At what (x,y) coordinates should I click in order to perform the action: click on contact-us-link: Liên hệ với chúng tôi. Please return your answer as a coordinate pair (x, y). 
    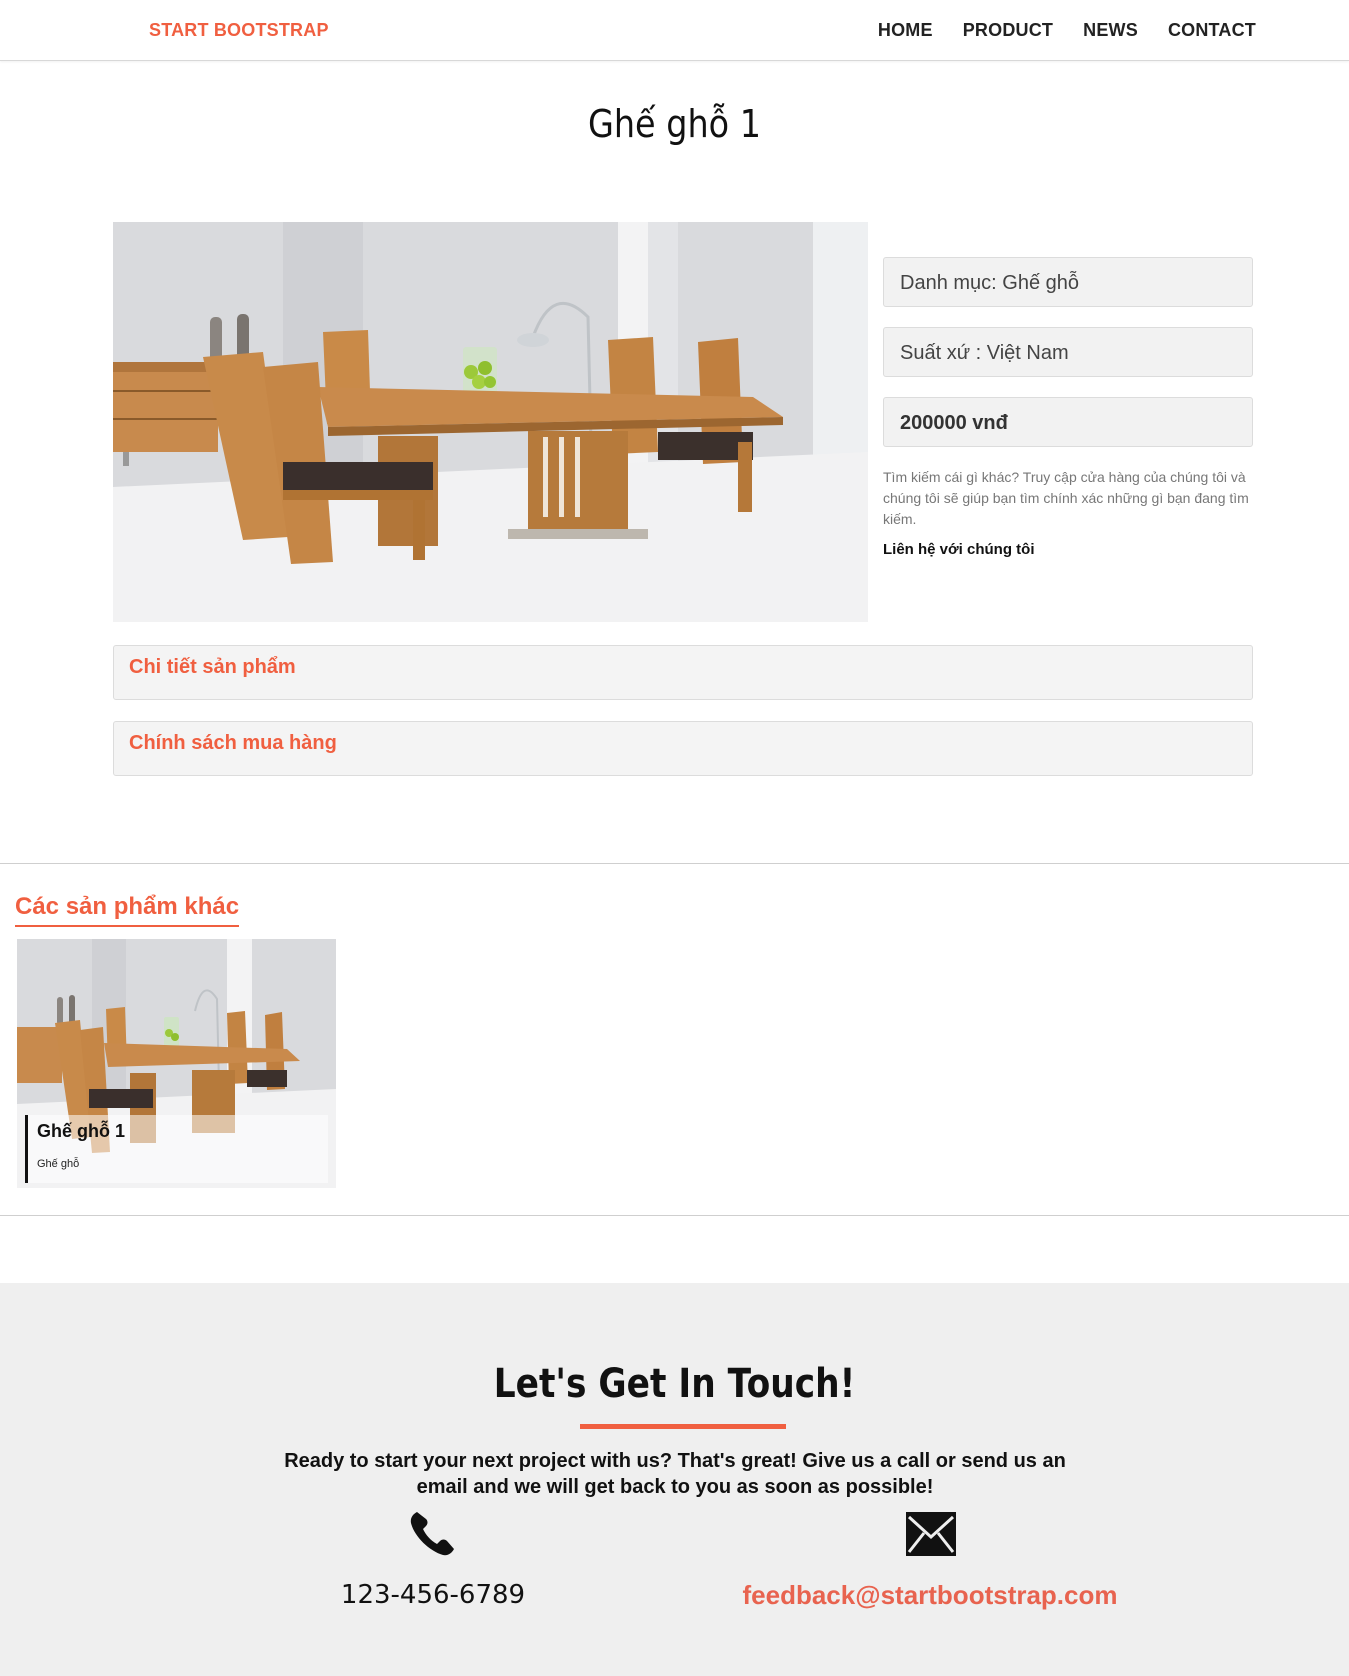
    Looking at the image, I should click on (959, 549).